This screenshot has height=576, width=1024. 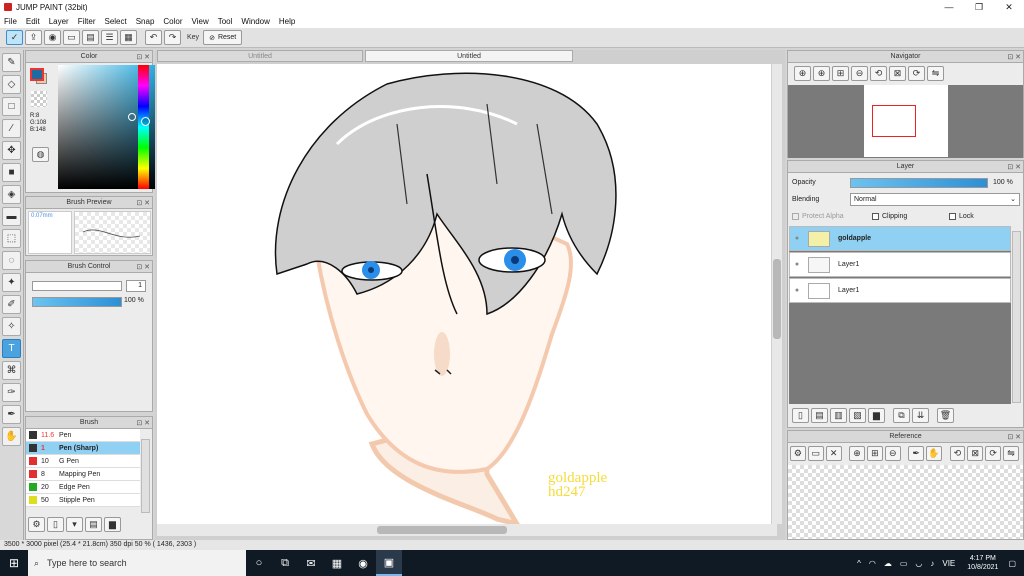 I want to click on magic-wand-tool-icon: ✦, so click(x=11, y=282).